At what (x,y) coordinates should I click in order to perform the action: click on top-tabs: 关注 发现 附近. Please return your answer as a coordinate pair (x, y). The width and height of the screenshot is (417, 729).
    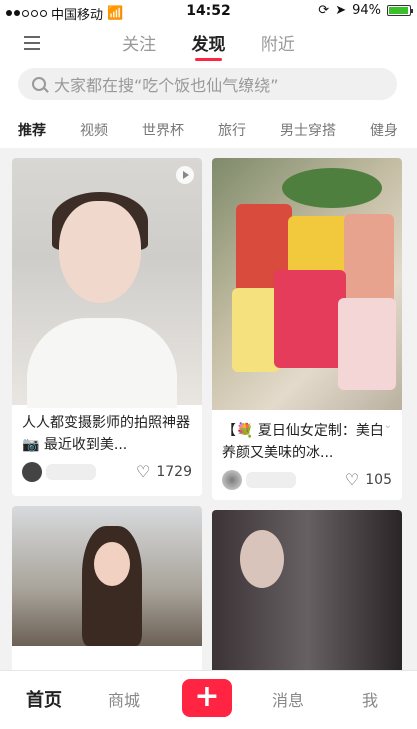
    Looking at the image, I should click on (208, 45).